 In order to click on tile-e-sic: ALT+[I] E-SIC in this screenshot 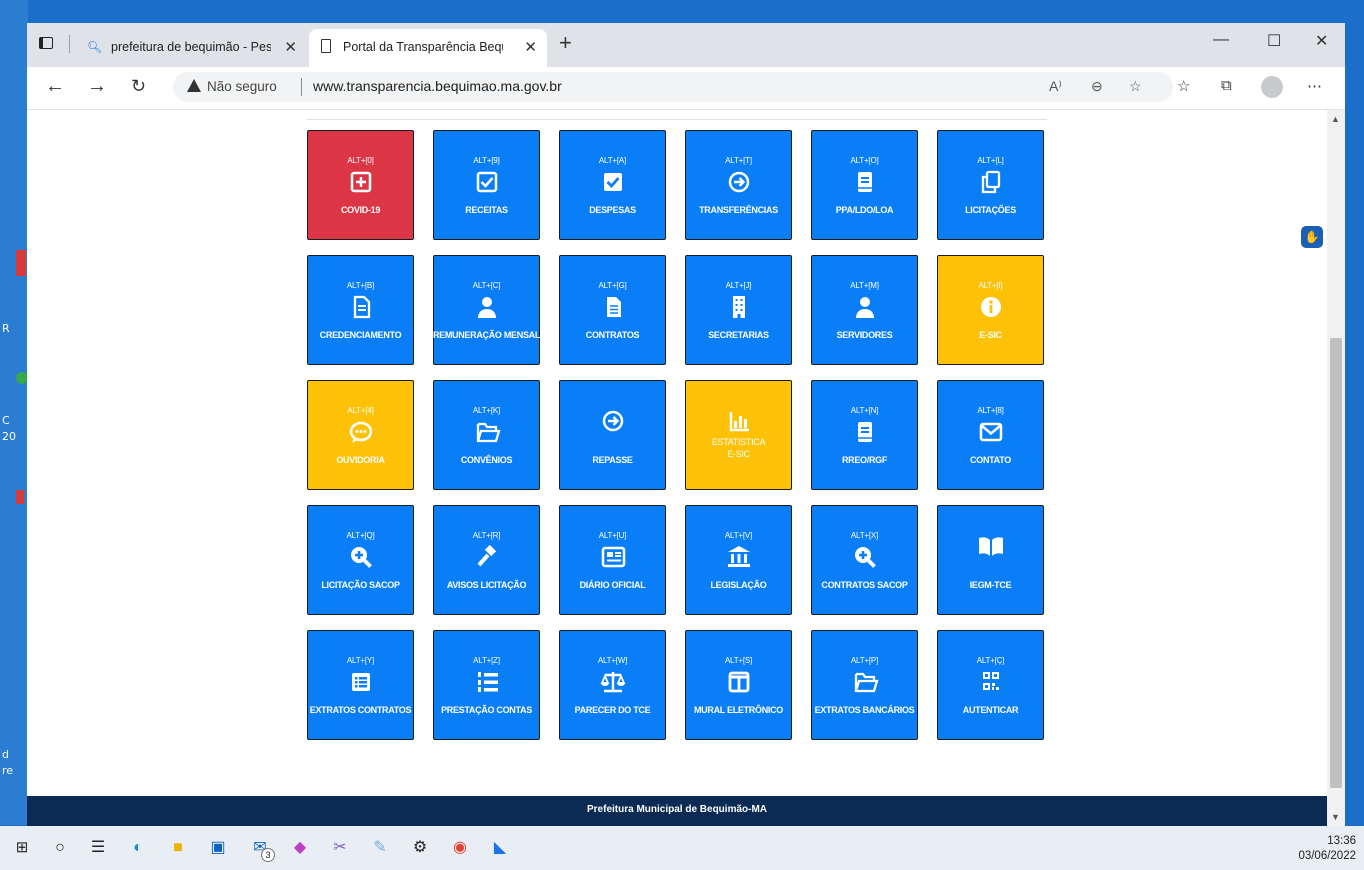, I will do `click(990, 310)`.